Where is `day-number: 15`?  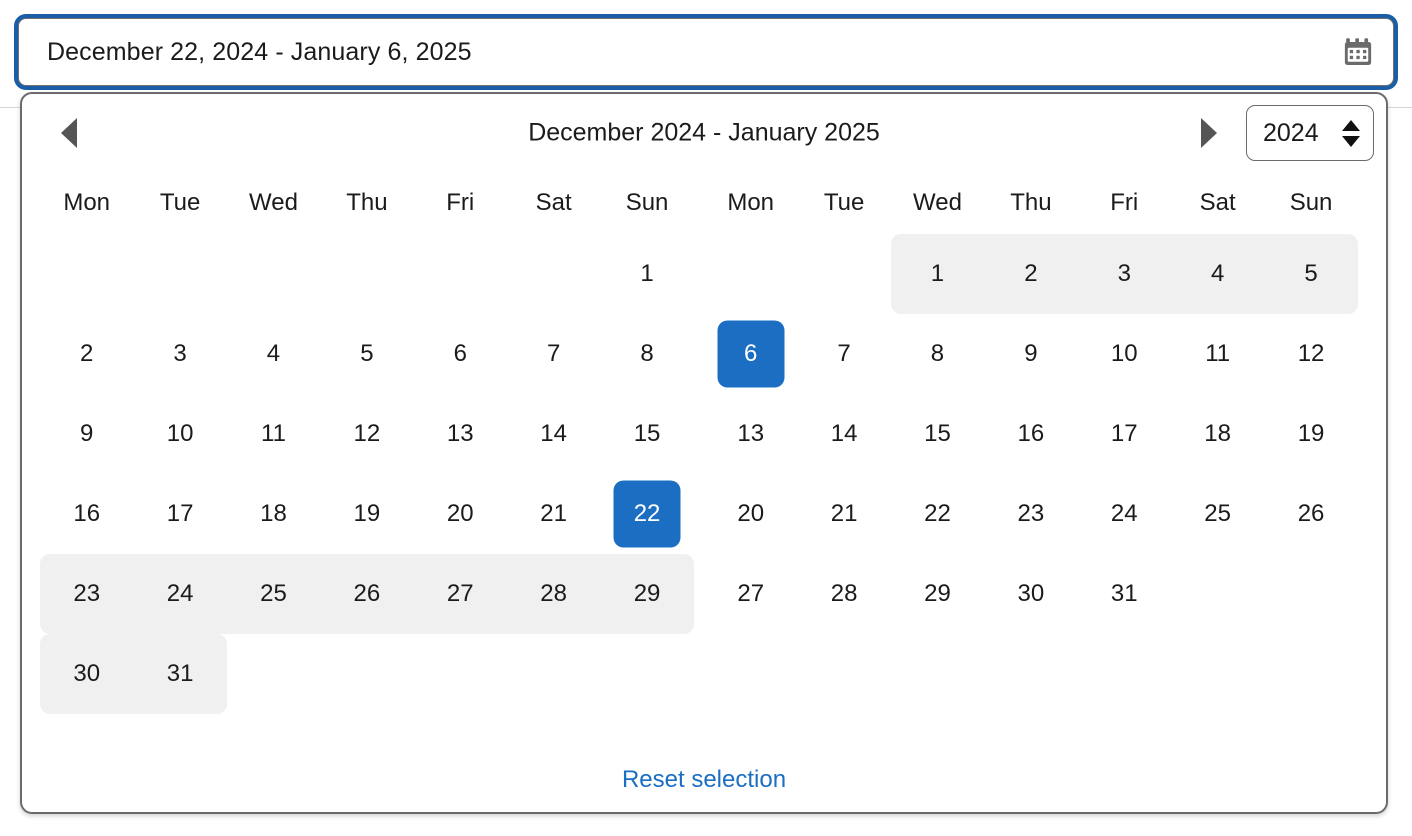
day-number: 15 is located at coordinates (937, 433).